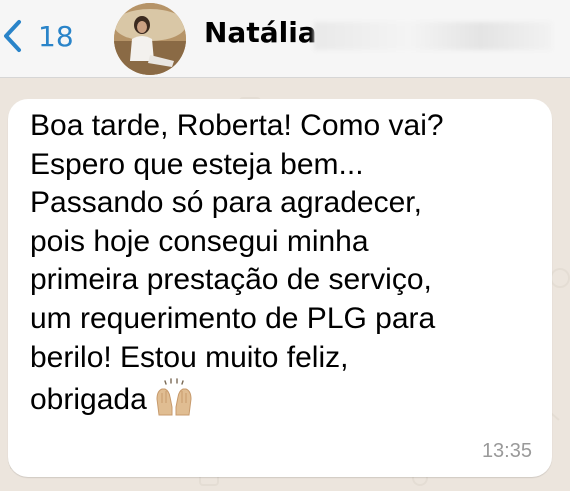 This screenshot has height=491, width=570. I want to click on back-button: 18, so click(37, 36).